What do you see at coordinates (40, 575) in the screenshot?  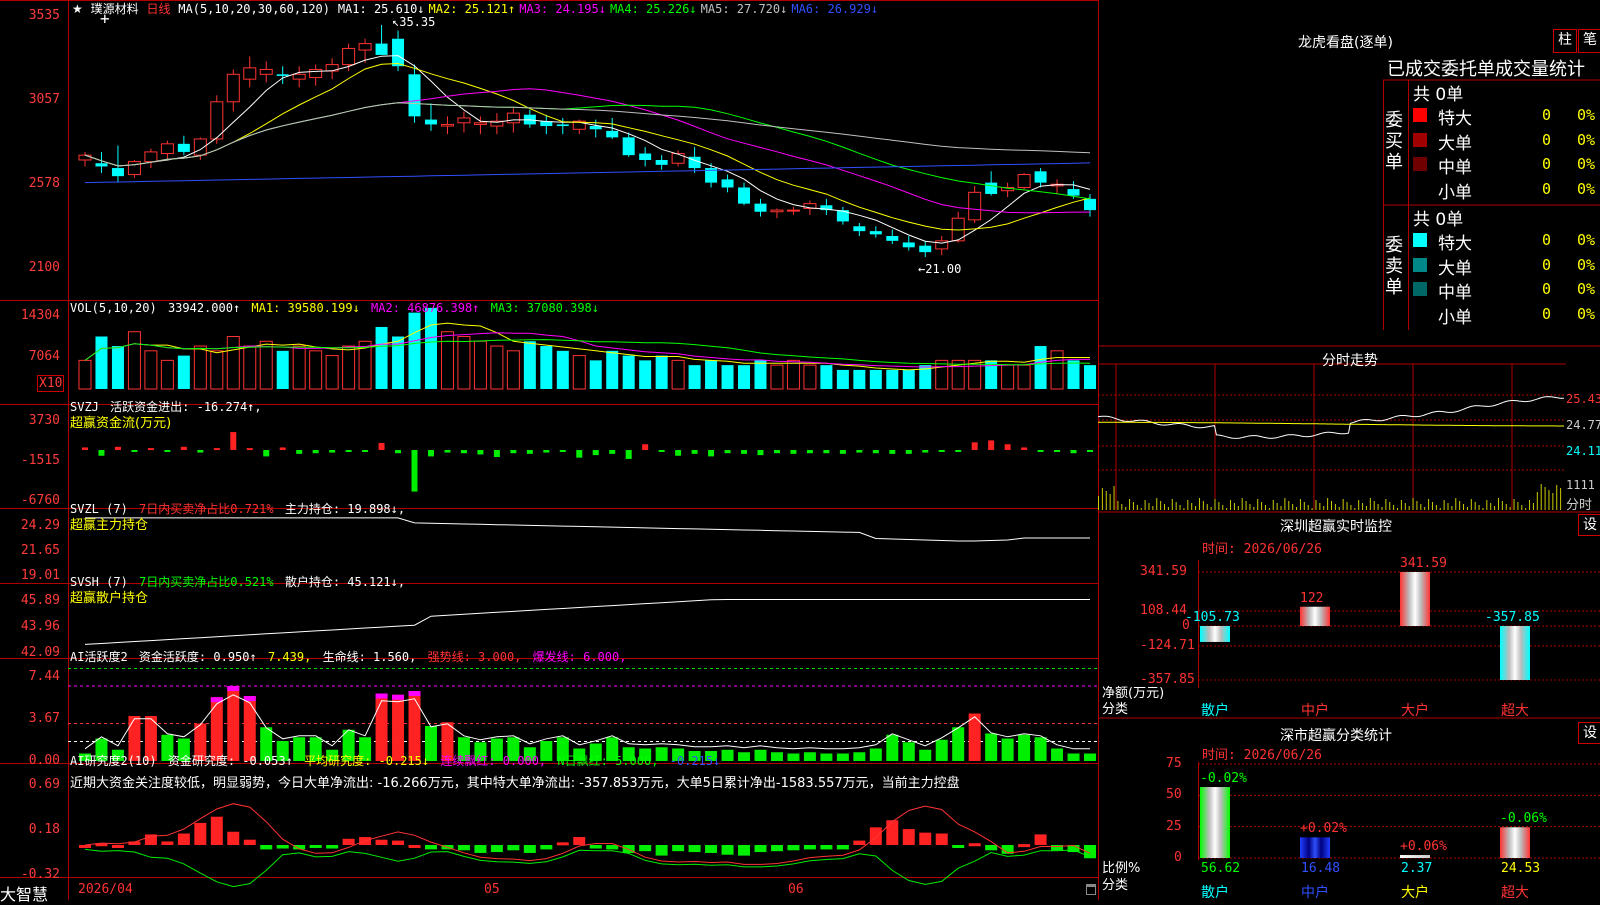 I see `svzl-axis-label: 19.01` at bounding box center [40, 575].